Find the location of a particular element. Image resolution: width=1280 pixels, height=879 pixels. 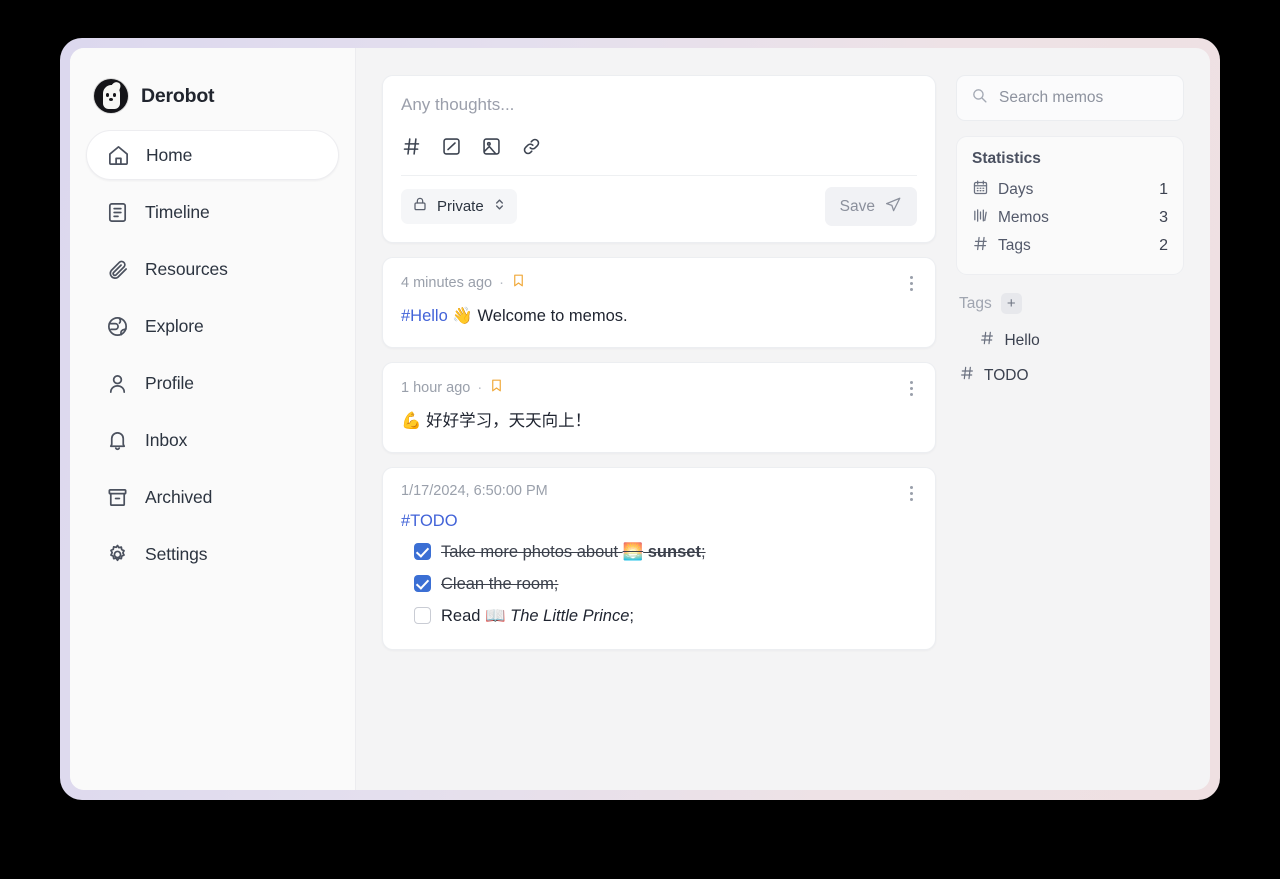

stat-value: 1 is located at coordinates (1163, 189).